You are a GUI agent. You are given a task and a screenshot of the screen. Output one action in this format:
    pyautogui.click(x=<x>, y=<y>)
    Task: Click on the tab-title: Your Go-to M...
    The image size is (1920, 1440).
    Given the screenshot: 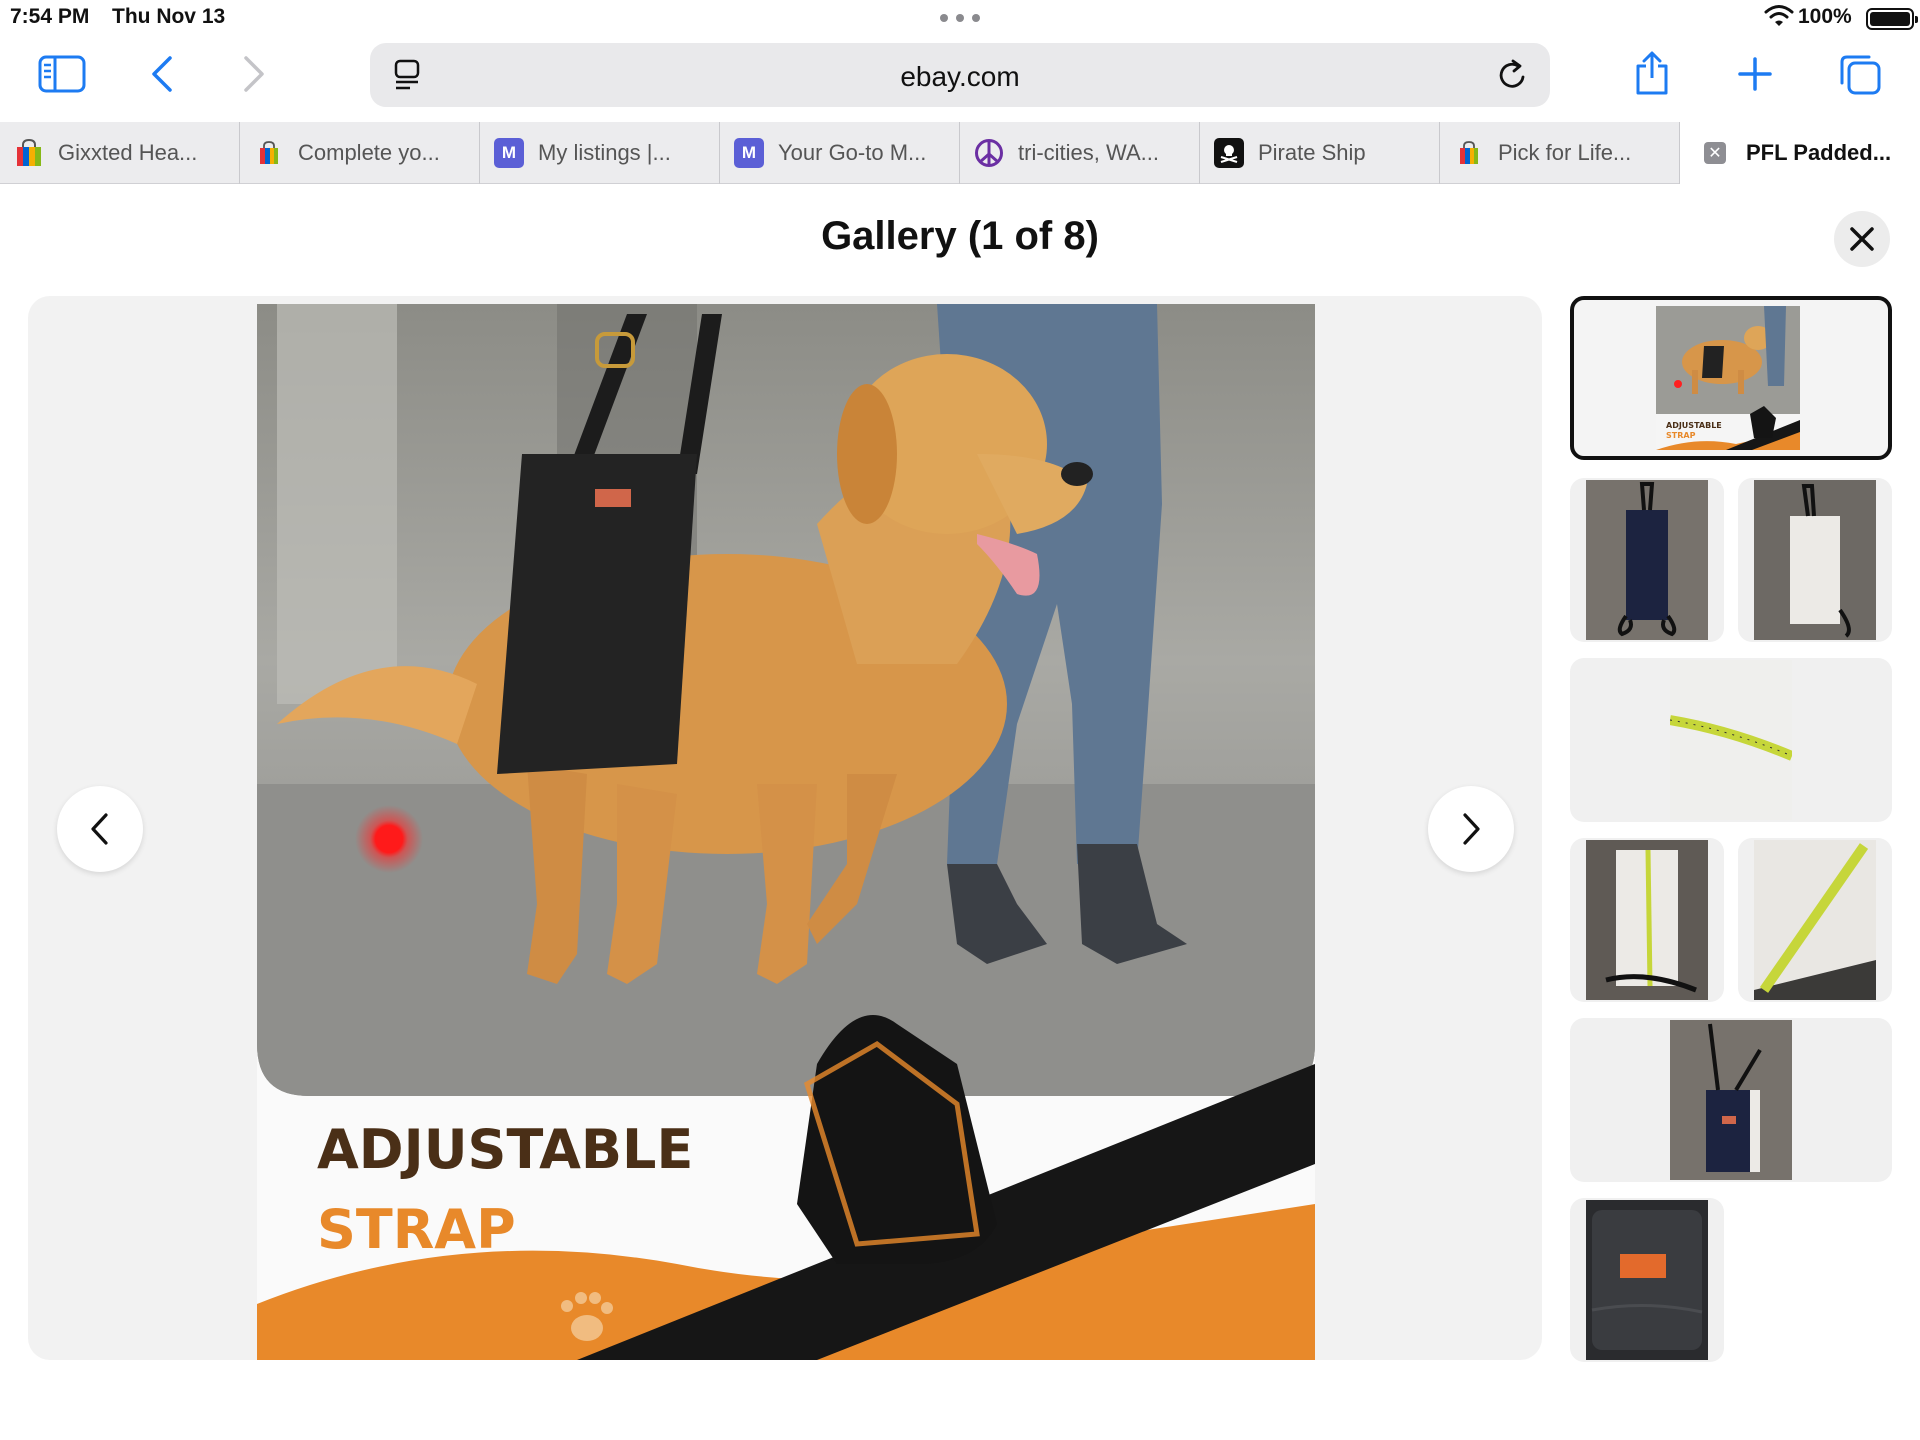 What is the action you would take?
    pyautogui.click(x=852, y=152)
    